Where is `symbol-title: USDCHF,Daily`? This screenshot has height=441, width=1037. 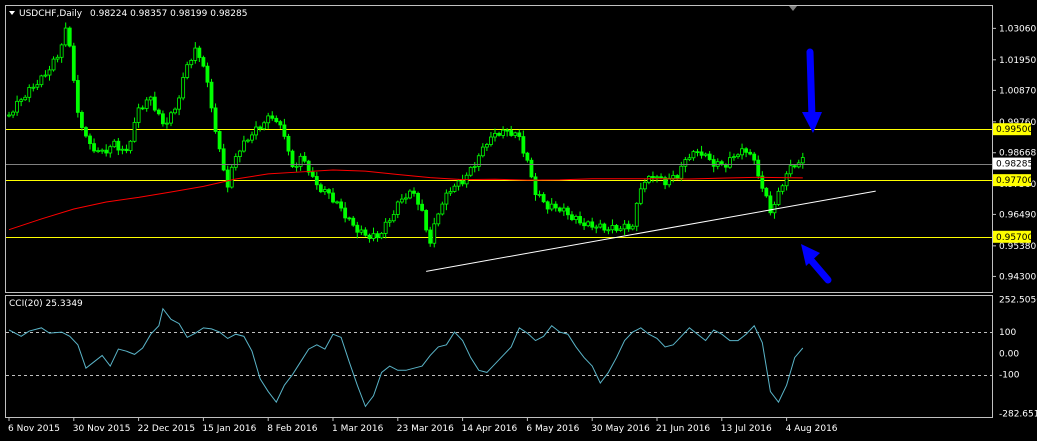 symbol-title: USDCHF,Daily is located at coordinates (51, 14).